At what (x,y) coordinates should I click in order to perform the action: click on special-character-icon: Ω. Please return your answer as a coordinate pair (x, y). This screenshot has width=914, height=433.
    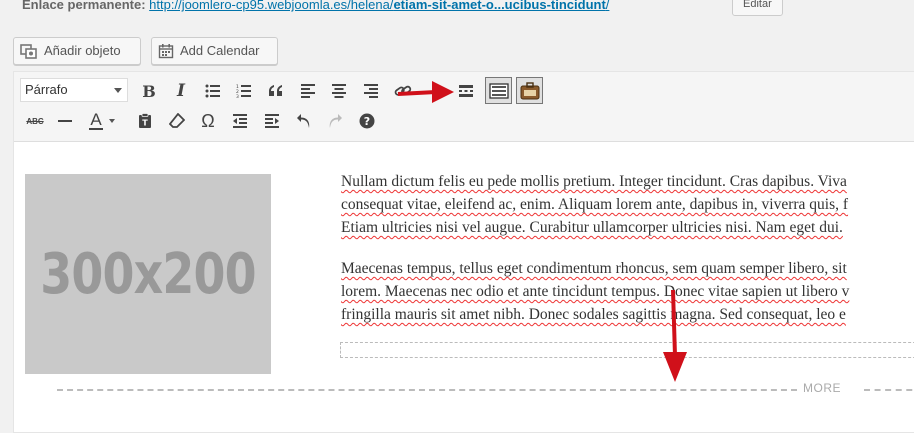
    Looking at the image, I should click on (208, 120).